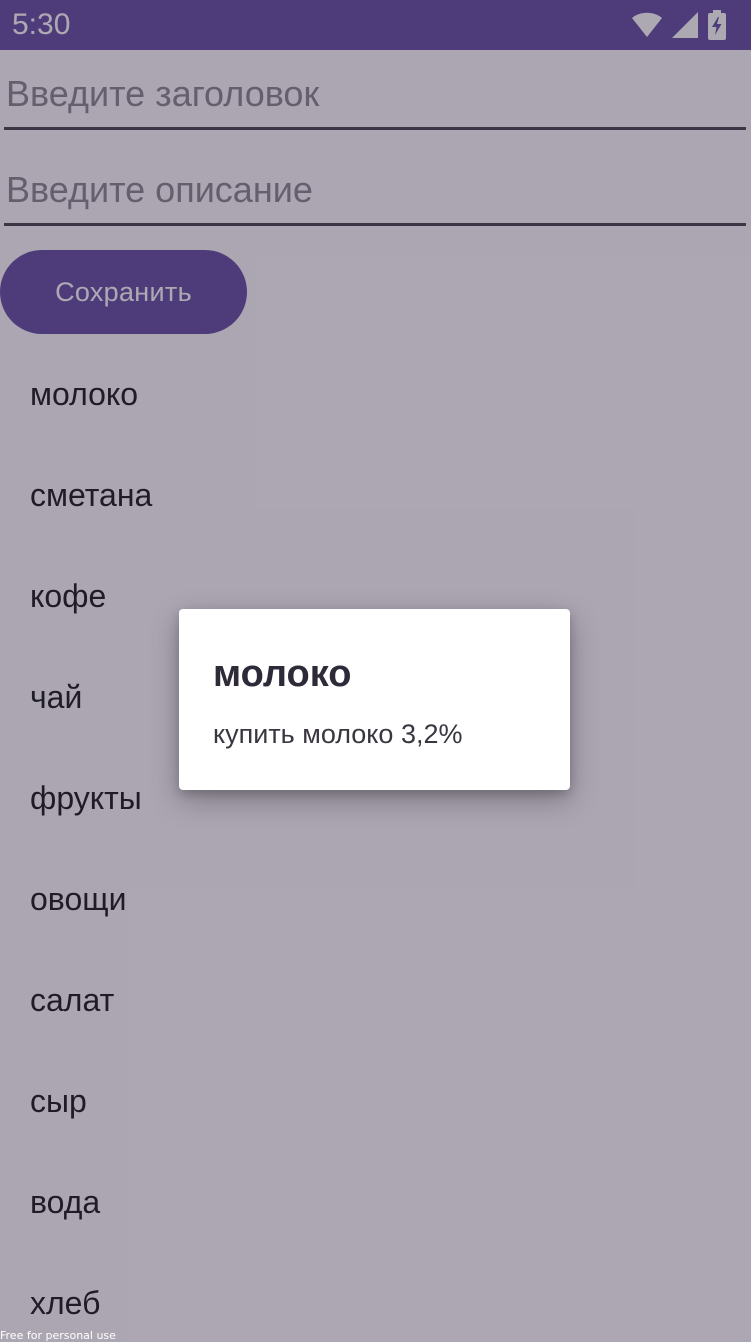  Describe the element at coordinates (282, 674) in the screenshot. I see `dialog-title: молоко` at that location.